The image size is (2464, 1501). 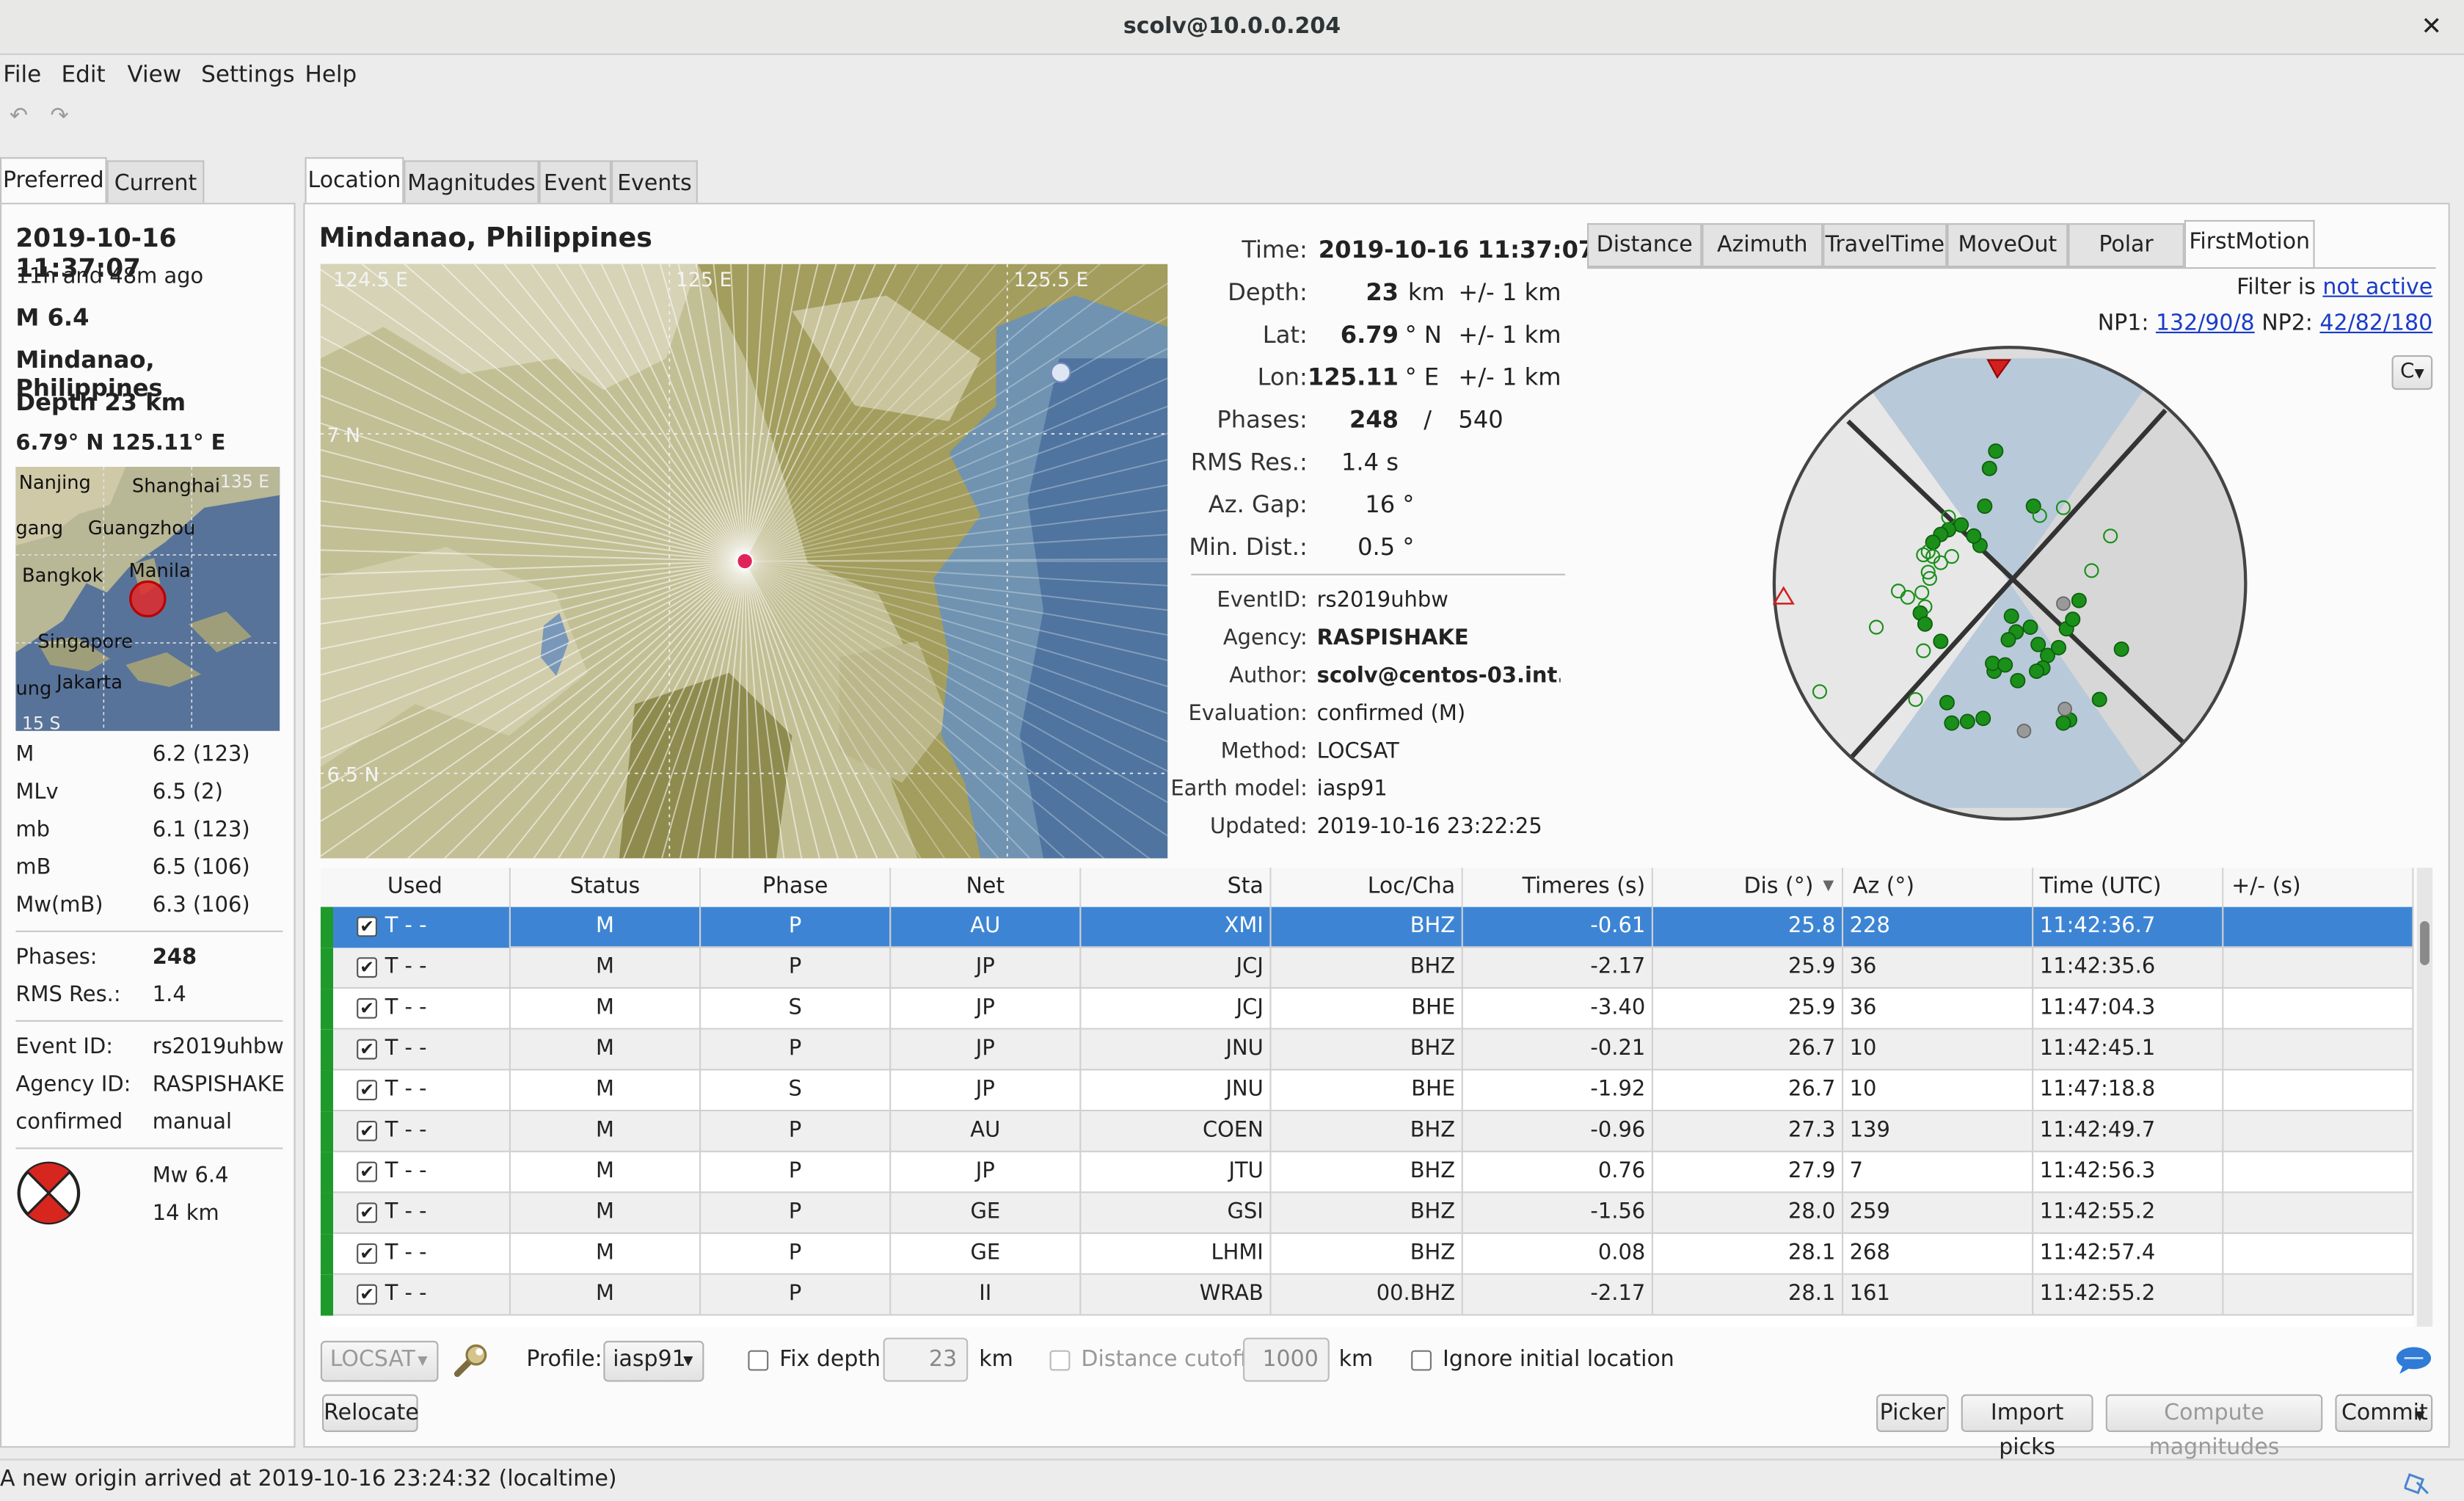 What do you see at coordinates (354, 181) in the screenshot?
I see `tab-location: Location` at bounding box center [354, 181].